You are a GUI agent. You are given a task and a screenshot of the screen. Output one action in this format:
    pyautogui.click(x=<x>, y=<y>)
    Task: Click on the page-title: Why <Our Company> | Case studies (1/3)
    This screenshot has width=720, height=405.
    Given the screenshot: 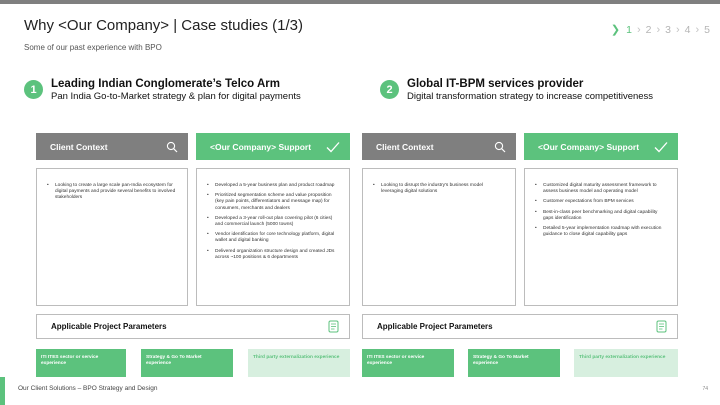 What is the action you would take?
    pyautogui.click(x=164, y=25)
    